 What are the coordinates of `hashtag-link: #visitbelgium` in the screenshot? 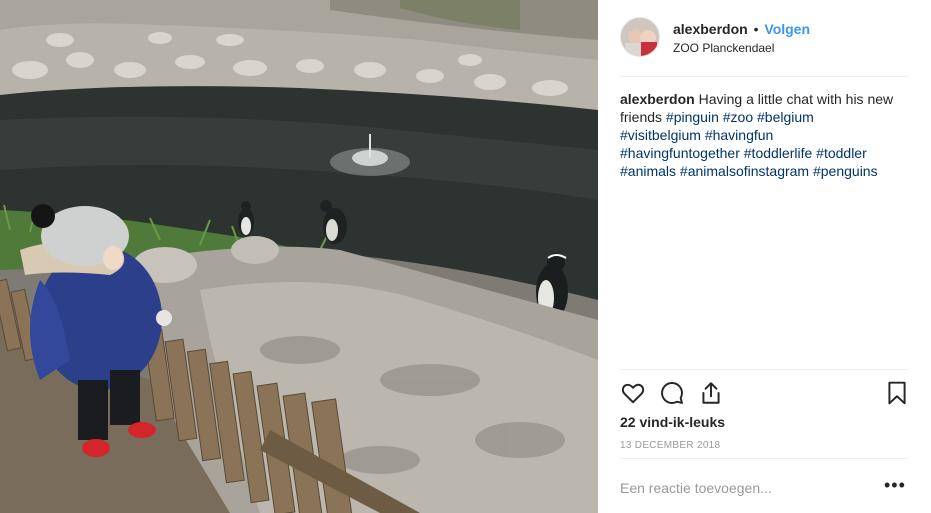 It's located at (660, 135).